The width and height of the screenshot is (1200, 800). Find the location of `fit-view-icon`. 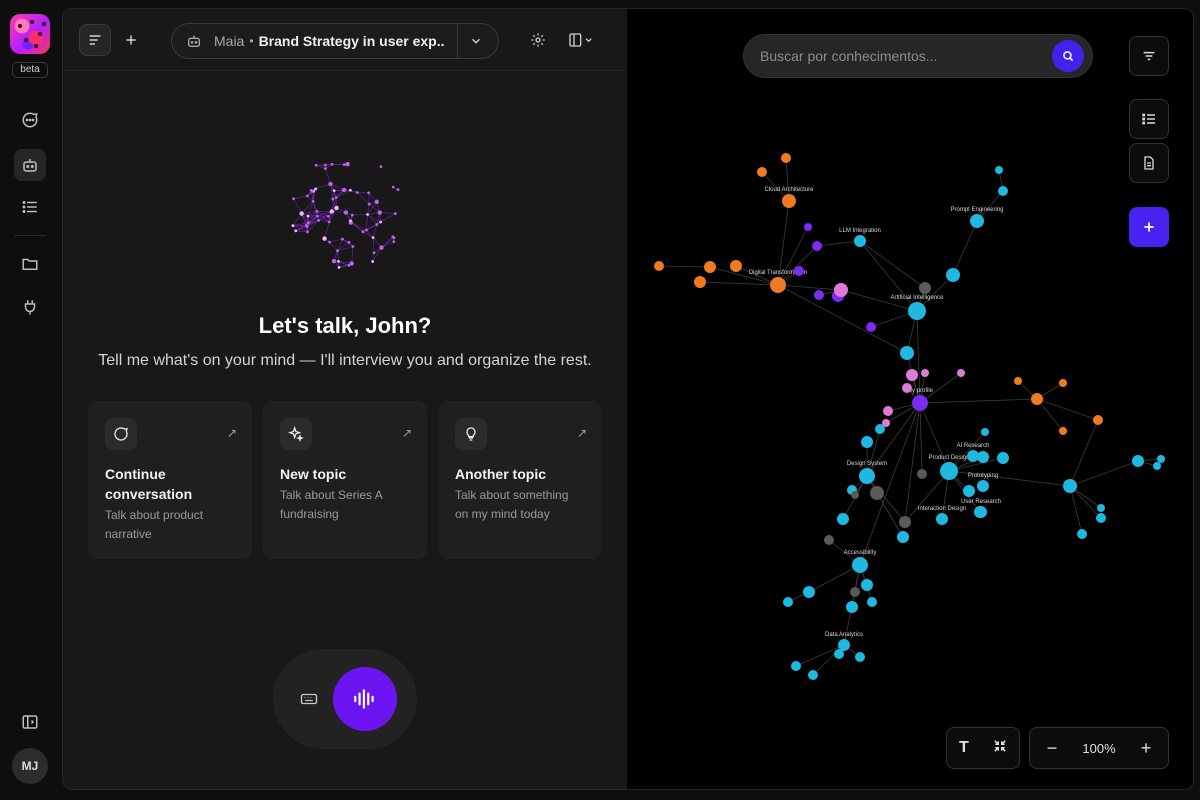

fit-view-icon is located at coordinates (1000, 748).